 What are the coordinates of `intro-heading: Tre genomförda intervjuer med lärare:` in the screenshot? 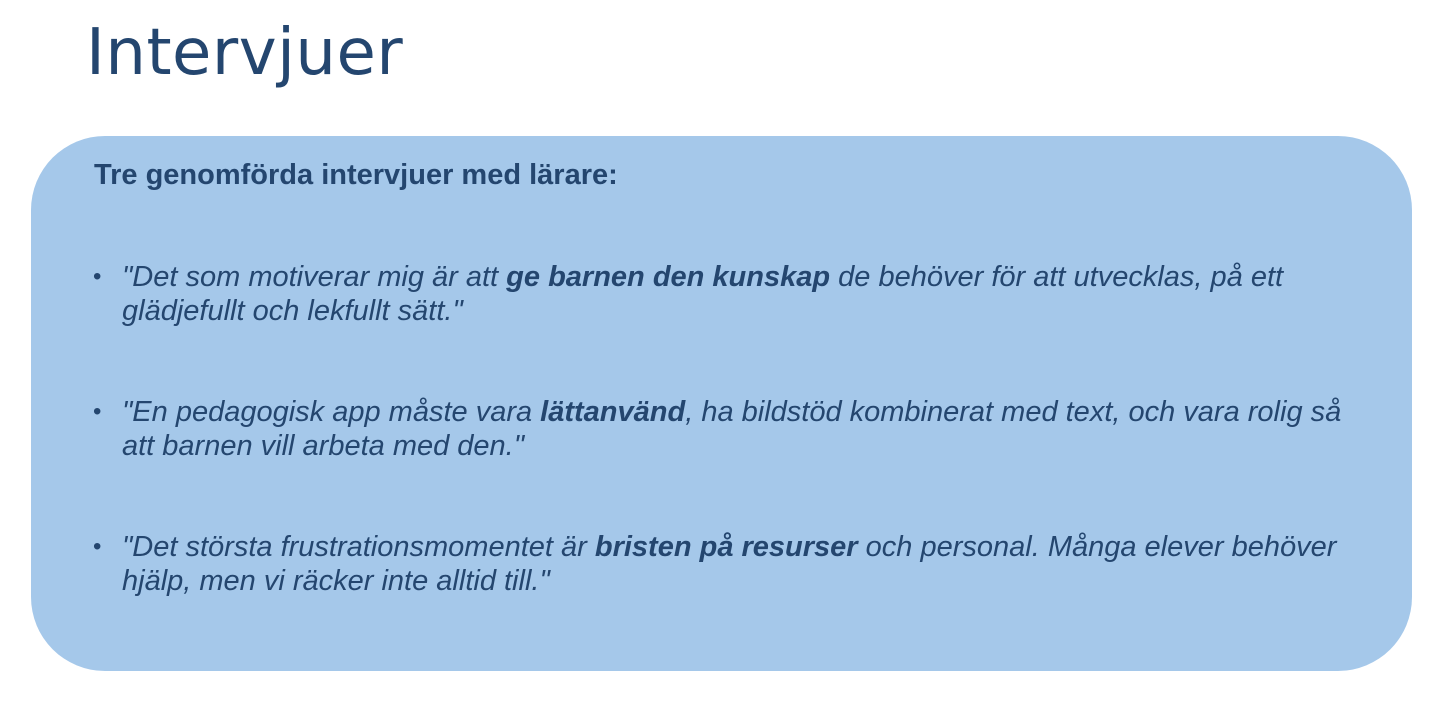 It's located at (356, 175).